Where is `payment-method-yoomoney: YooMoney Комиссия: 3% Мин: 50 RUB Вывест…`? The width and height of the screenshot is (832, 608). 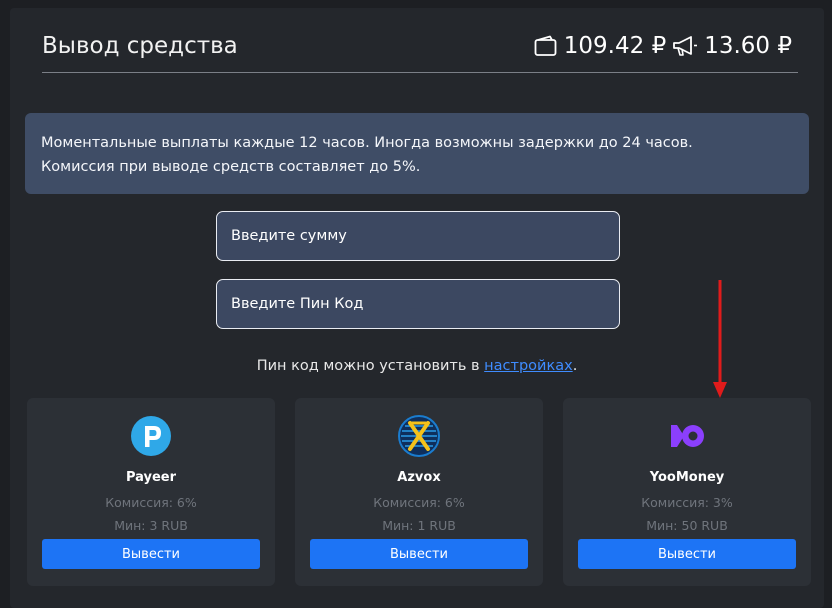
payment-method-yoomoney: YooMoney Комиссия: 3% Мин: 50 RUB Вывест… is located at coordinates (687, 492).